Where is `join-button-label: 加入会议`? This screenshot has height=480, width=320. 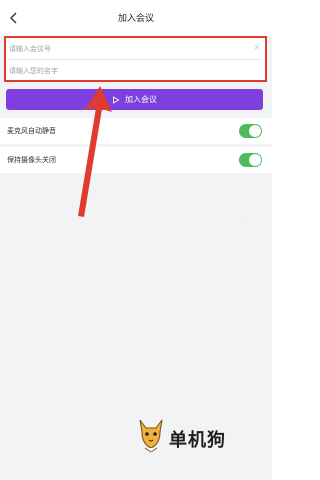 join-button-label: 加入会议 is located at coordinates (141, 99).